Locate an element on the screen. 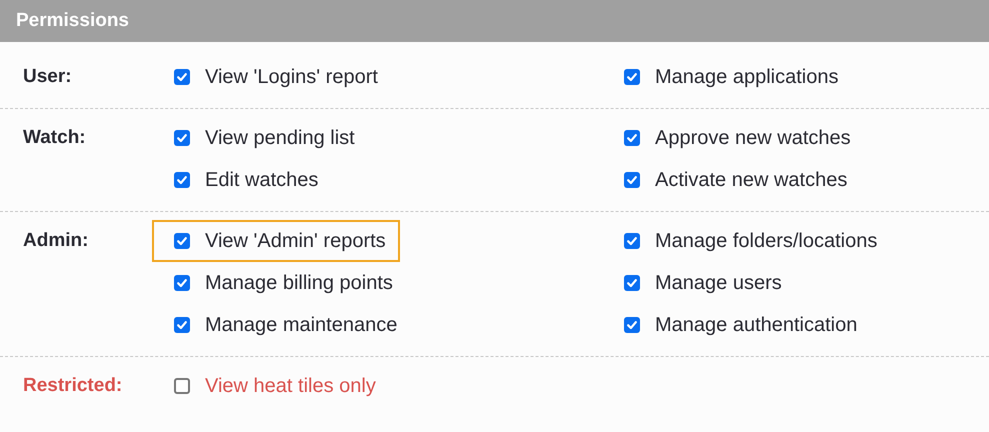  permission-checkbox: Approve new watches is located at coordinates (733, 138).